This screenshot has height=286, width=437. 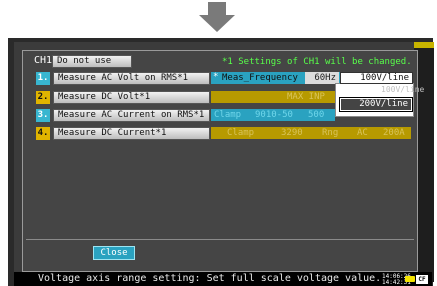 What do you see at coordinates (92, 61) in the screenshot?
I see `do-not-use-button: Do not use` at bounding box center [92, 61].